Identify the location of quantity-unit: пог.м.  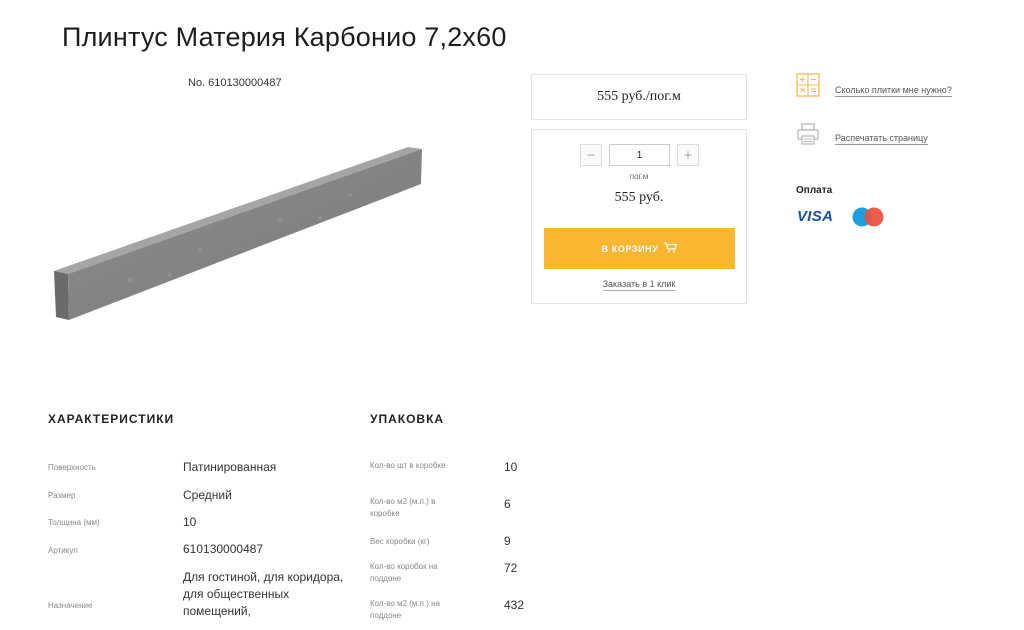
(639, 176).